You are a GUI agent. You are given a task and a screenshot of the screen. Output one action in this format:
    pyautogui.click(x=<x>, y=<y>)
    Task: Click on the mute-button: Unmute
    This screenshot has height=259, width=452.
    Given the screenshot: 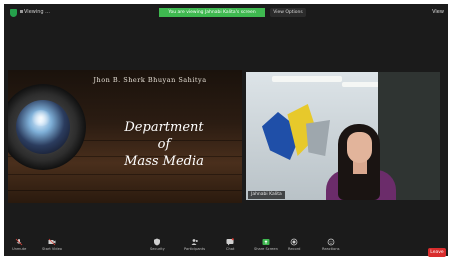 What is the action you would take?
    pyautogui.click(x=19, y=244)
    